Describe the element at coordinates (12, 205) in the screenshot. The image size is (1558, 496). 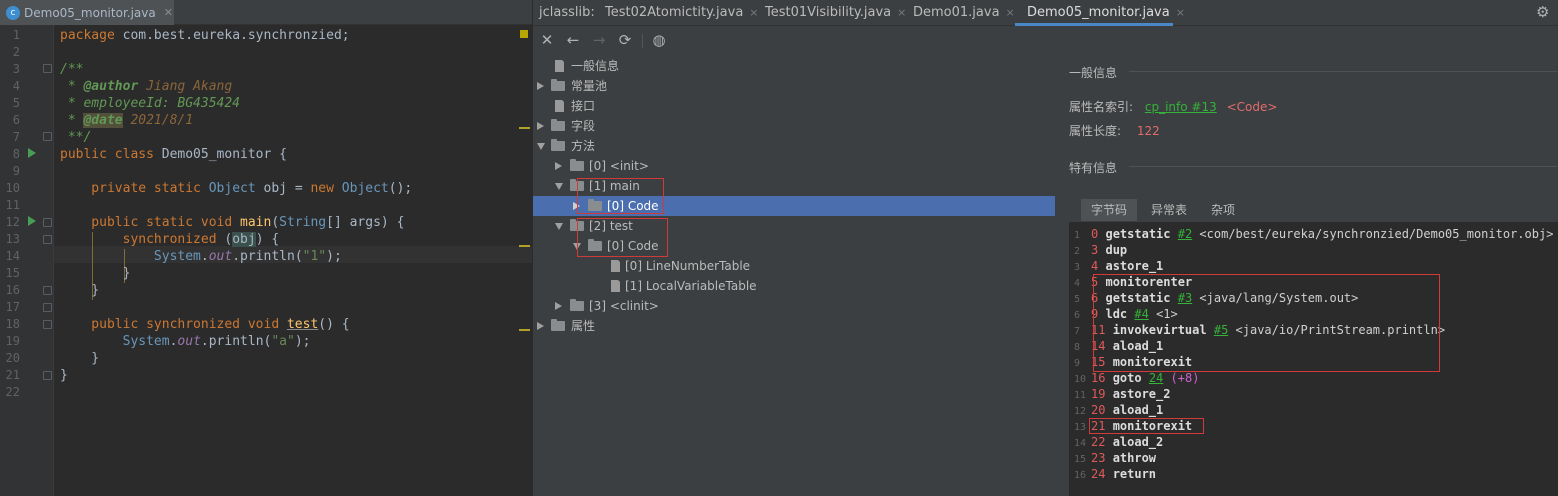
I see `line-number: 11` at that location.